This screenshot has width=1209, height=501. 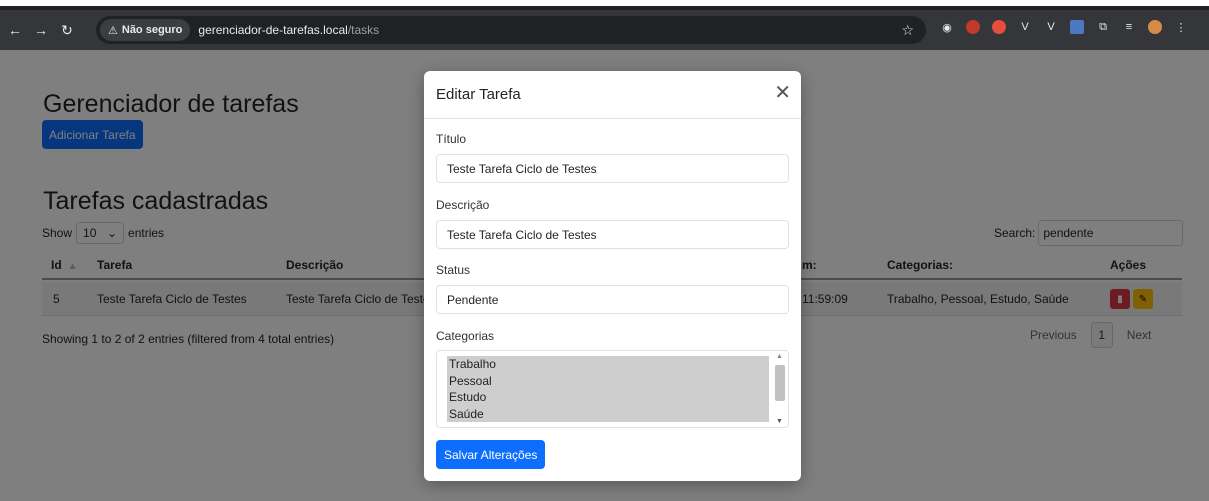 I want to click on categorias-multiselect: Trabalho Pessoal Estudo Saúde ▲ ▼, so click(x=612, y=389).